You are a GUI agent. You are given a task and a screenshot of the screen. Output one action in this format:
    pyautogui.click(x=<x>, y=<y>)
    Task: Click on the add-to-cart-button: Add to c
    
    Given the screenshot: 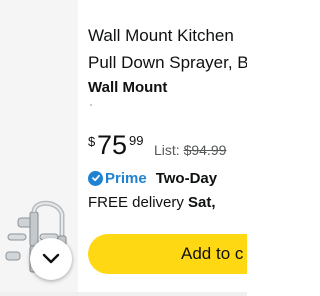 What is the action you would take?
    pyautogui.click(x=167, y=254)
    